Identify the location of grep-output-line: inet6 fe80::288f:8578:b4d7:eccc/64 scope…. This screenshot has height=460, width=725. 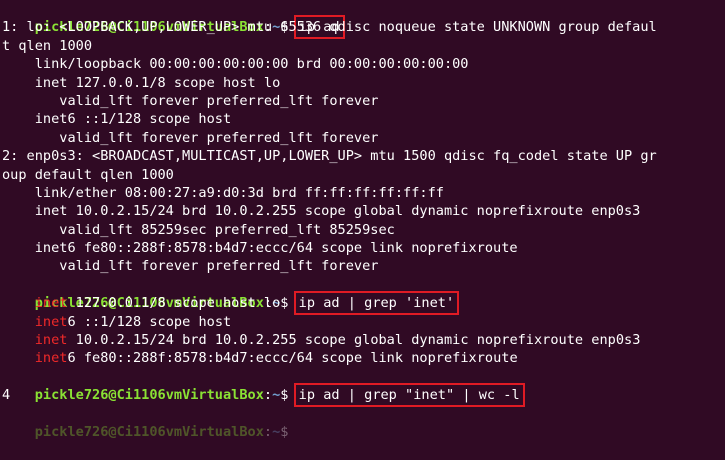
(363, 358).